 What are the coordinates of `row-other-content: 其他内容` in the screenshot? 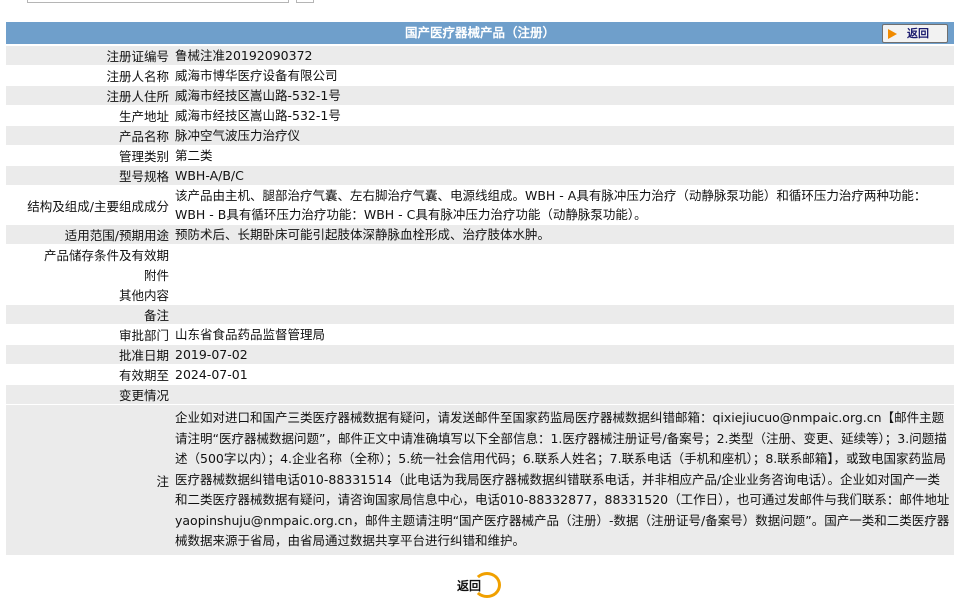 It's located at (480, 294).